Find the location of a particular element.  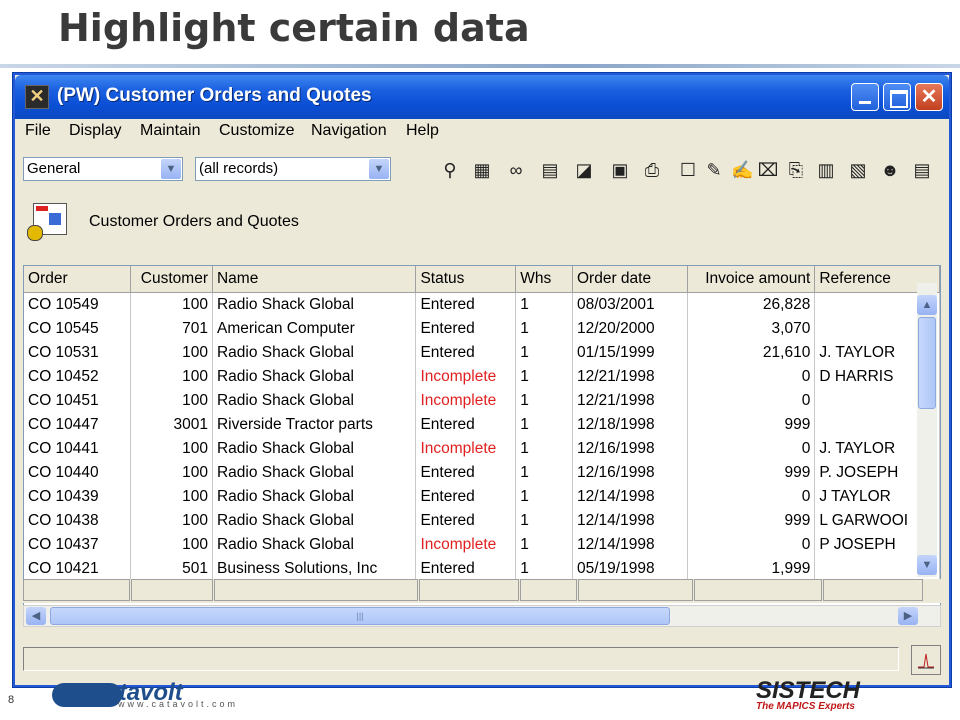

cell-amount: 999 is located at coordinates (751, 521).